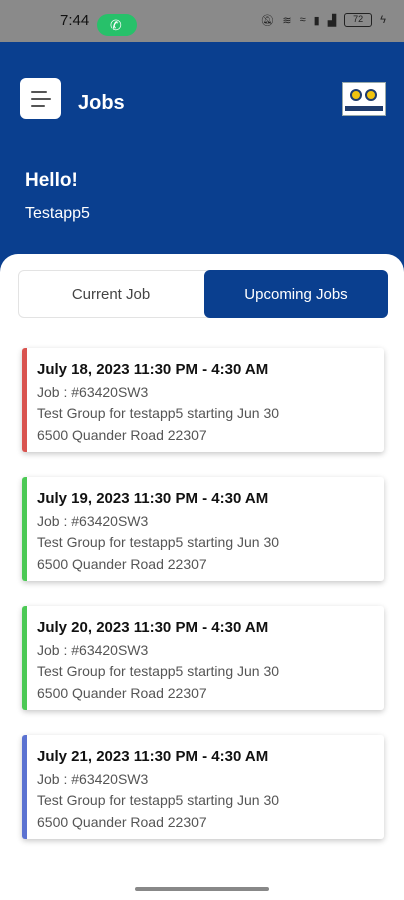 Image resolution: width=404 pixels, height=900 pixels. What do you see at coordinates (153, 756) in the screenshot?
I see `job-date: July 21, 2023 11:30 PM - 4:30 AM` at bounding box center [153, 756].